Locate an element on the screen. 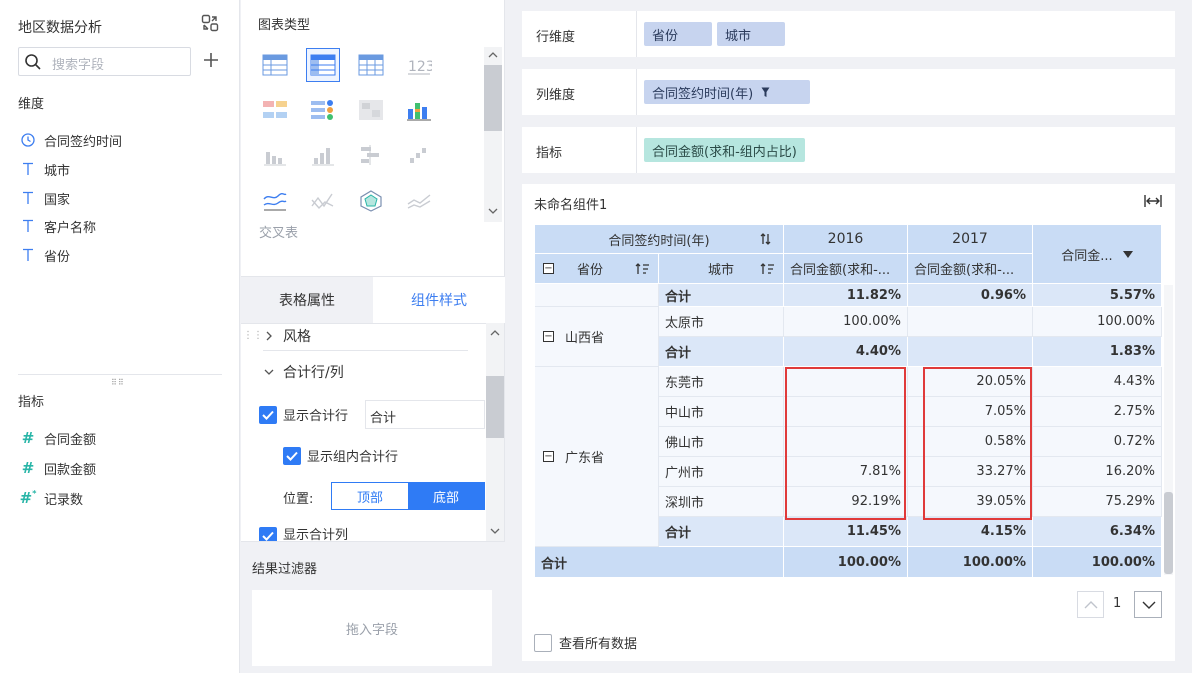  filter-drop-zone: 拖入字段 is located at coordinates (372, 628).